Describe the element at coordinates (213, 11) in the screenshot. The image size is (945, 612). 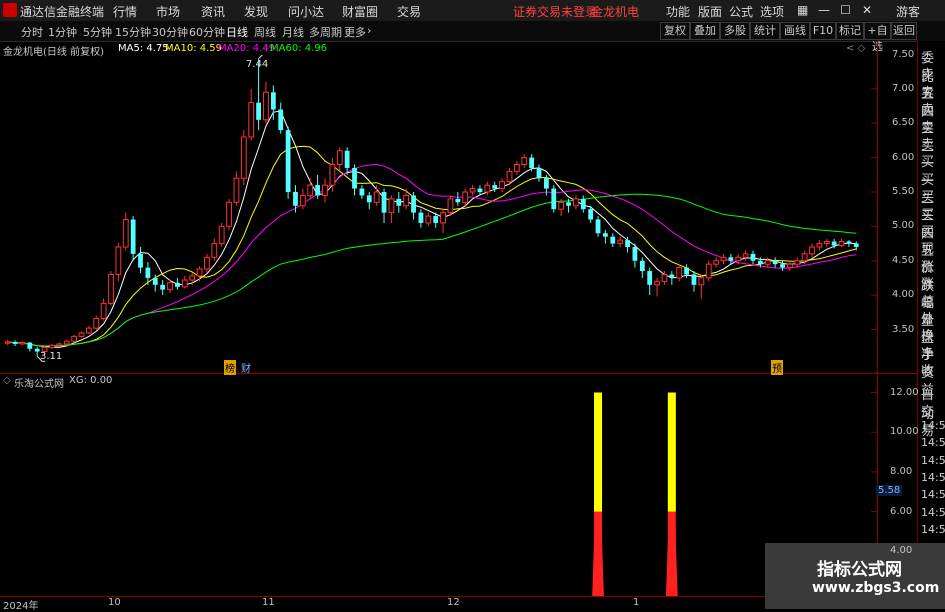
I see `menu-zixun: 资讯` at that location.